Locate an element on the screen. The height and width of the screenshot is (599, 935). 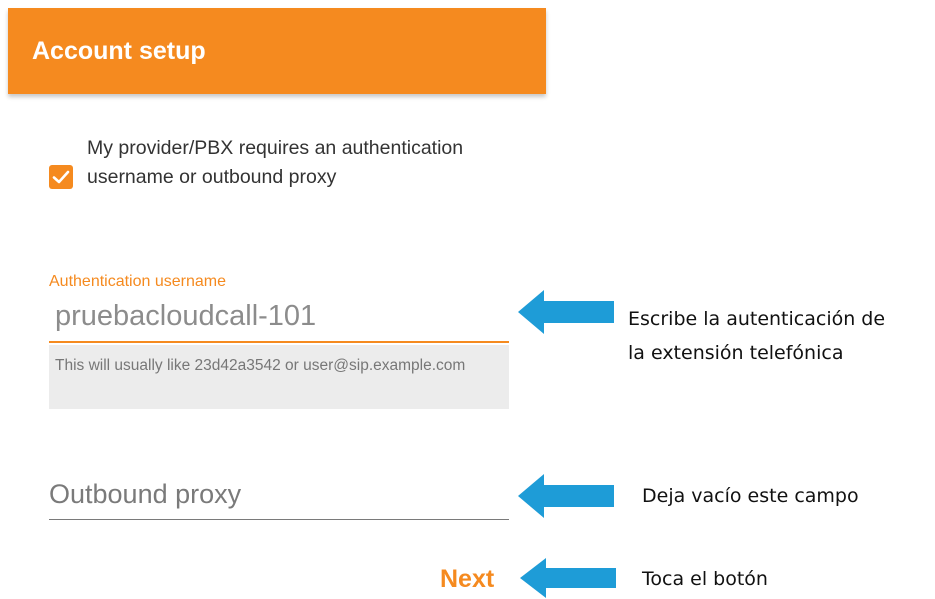
annotation-auth-line2: la extensión telefónica is located at coordinates (736, 353).